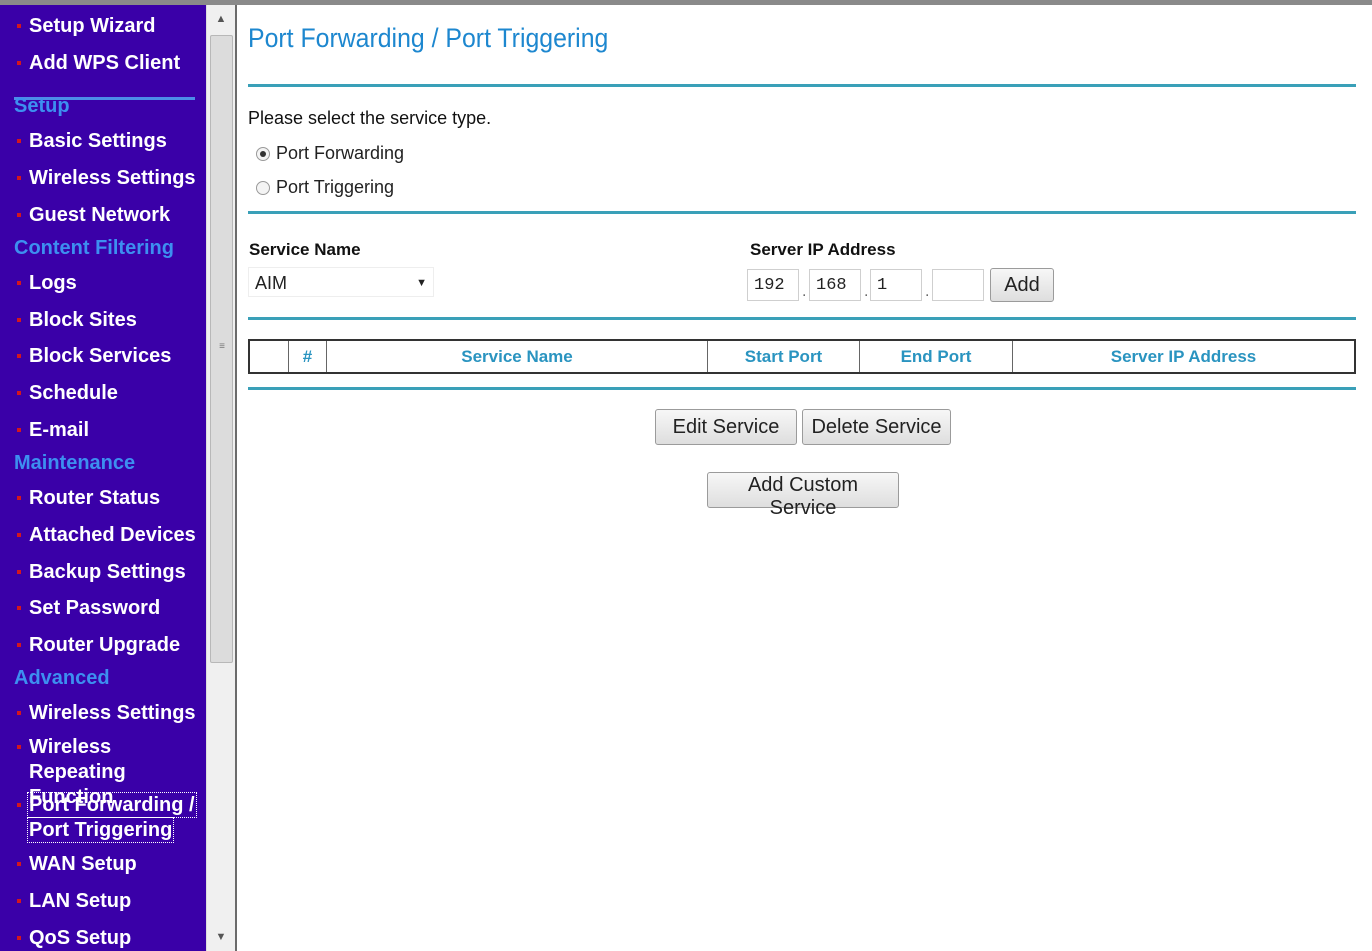 The height and width of the screenshot is (951, 1372). Describe the element at coordinates (428, 38) in the screenshot. I see `page-title: Port Forwarding / Port Triggering` at that location.